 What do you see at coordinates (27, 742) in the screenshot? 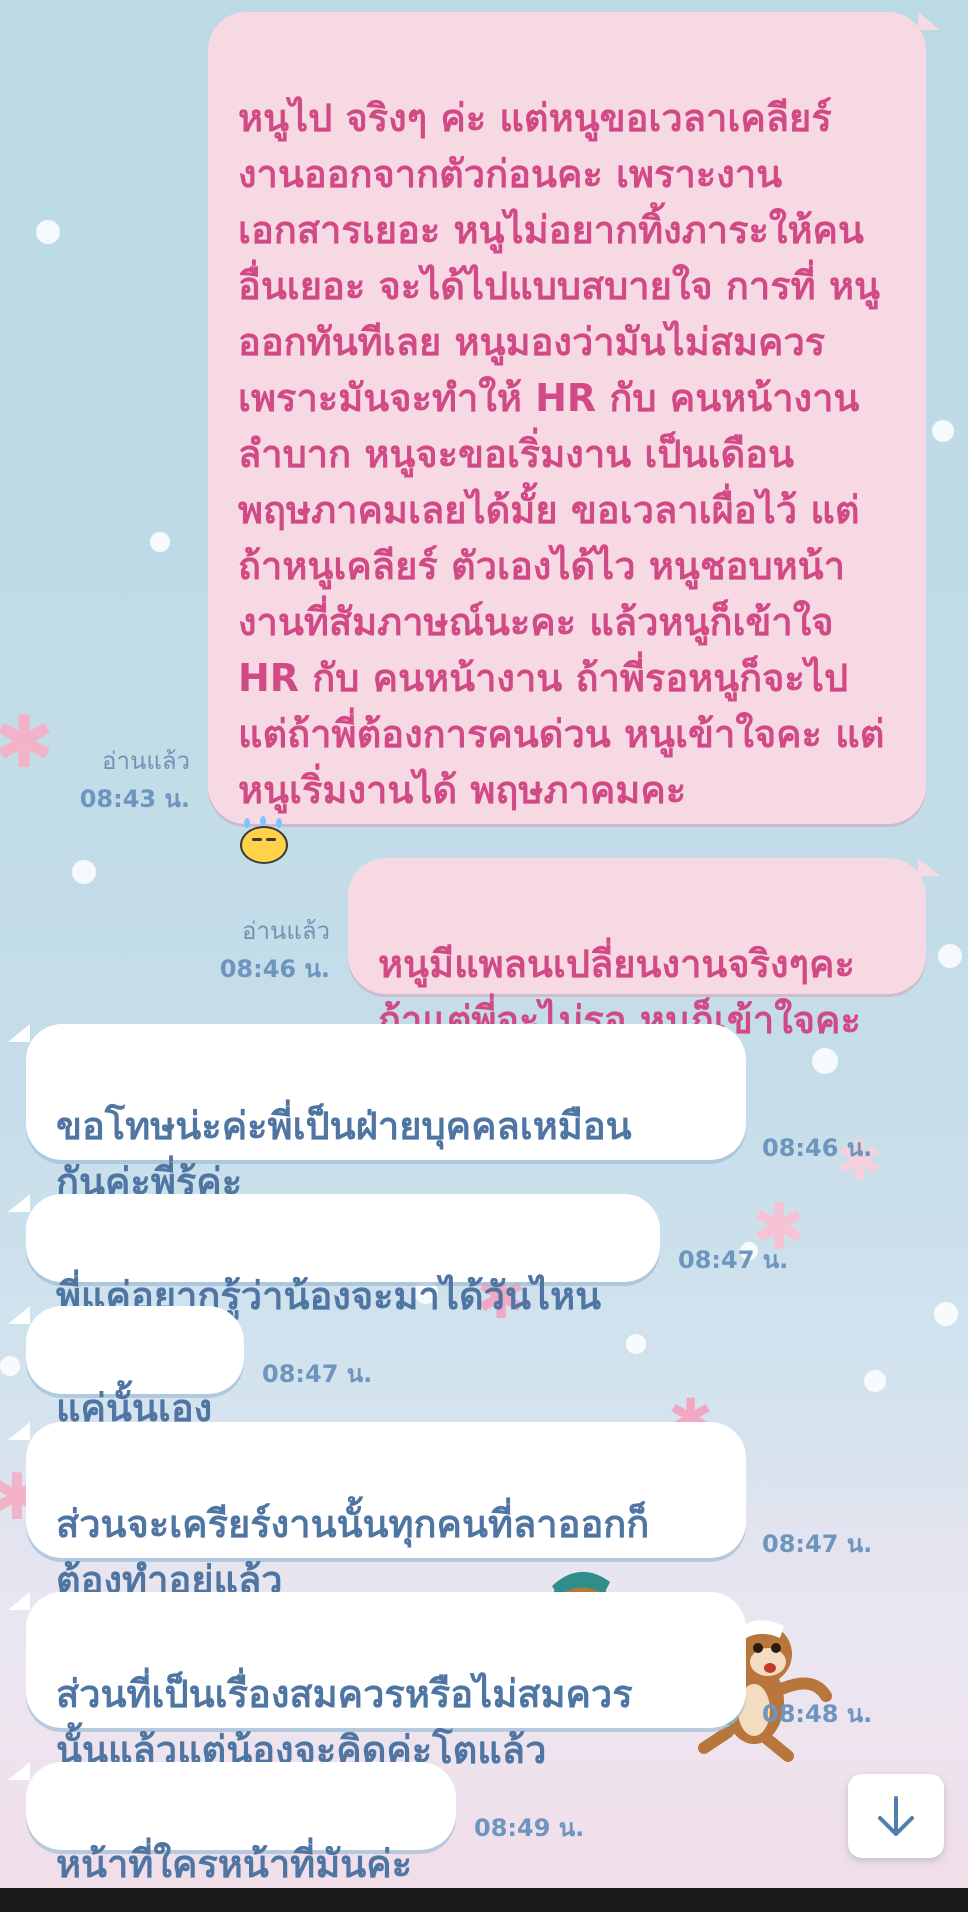
I see `snowflake-icon: ✱` at bounding box center [27, 742].